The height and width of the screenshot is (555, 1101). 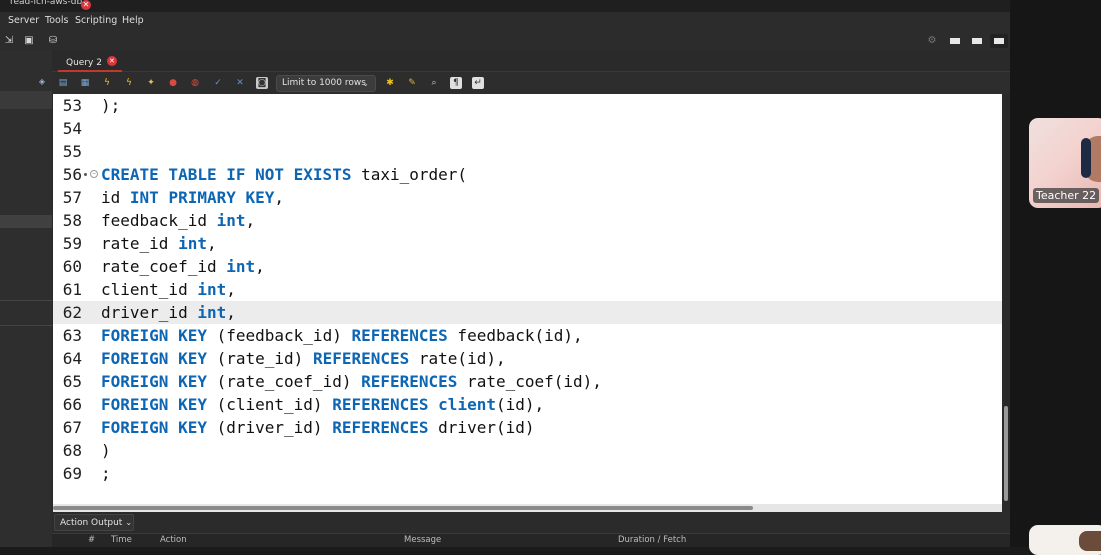 What do you see at coordinates (56, 20) in the screenshot?
I see `menu-tools: Tools` at bounding box center [56, 20].